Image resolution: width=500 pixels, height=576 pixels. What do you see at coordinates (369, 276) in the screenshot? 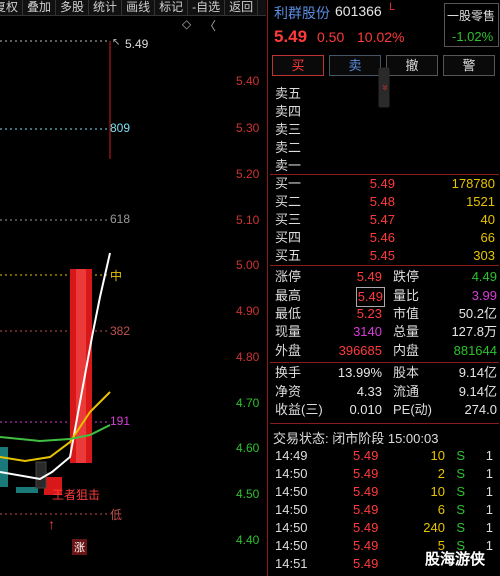
I see `limit-up-value: 5.49` at bounding box center [369, 276].